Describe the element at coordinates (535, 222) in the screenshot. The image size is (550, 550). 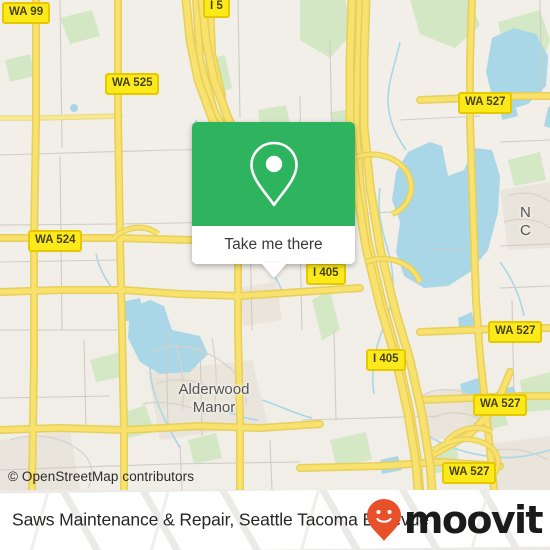
I see `place-label-north-creek: N C` at that location.